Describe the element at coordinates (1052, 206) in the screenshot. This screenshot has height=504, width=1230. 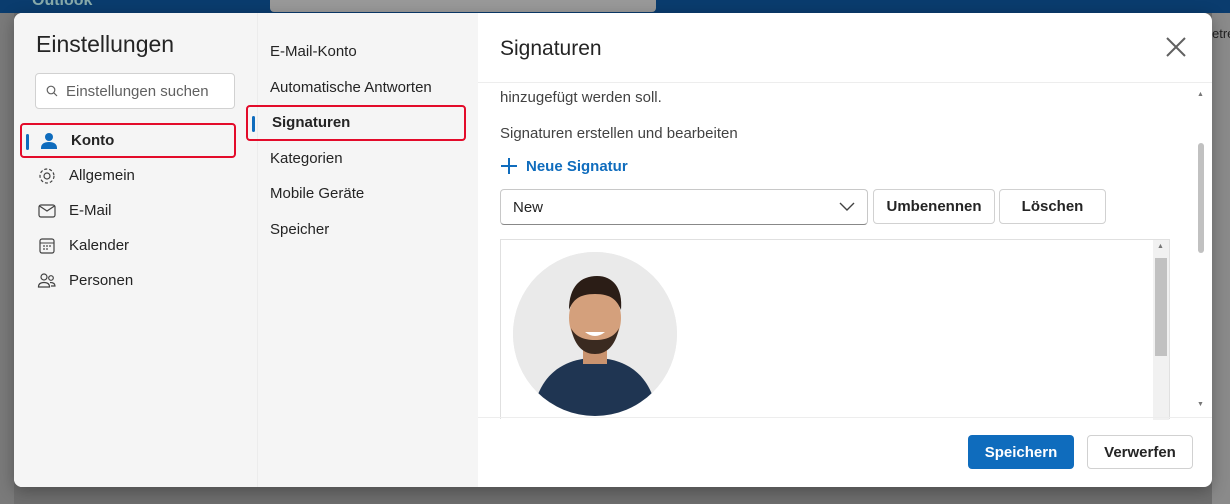
I see `delete-button: Löschen` at that location.